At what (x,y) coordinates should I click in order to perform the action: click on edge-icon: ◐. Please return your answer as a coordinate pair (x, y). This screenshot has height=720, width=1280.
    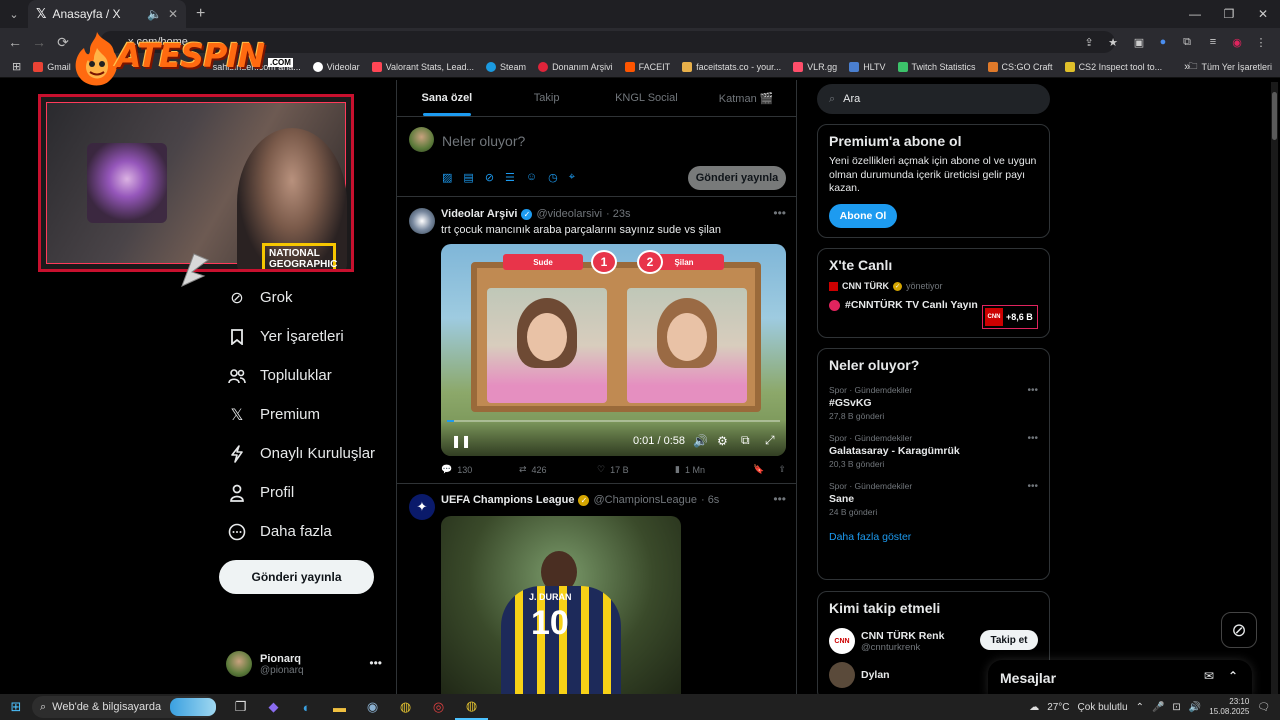
    Looking at the image, I should click on (306, 707).